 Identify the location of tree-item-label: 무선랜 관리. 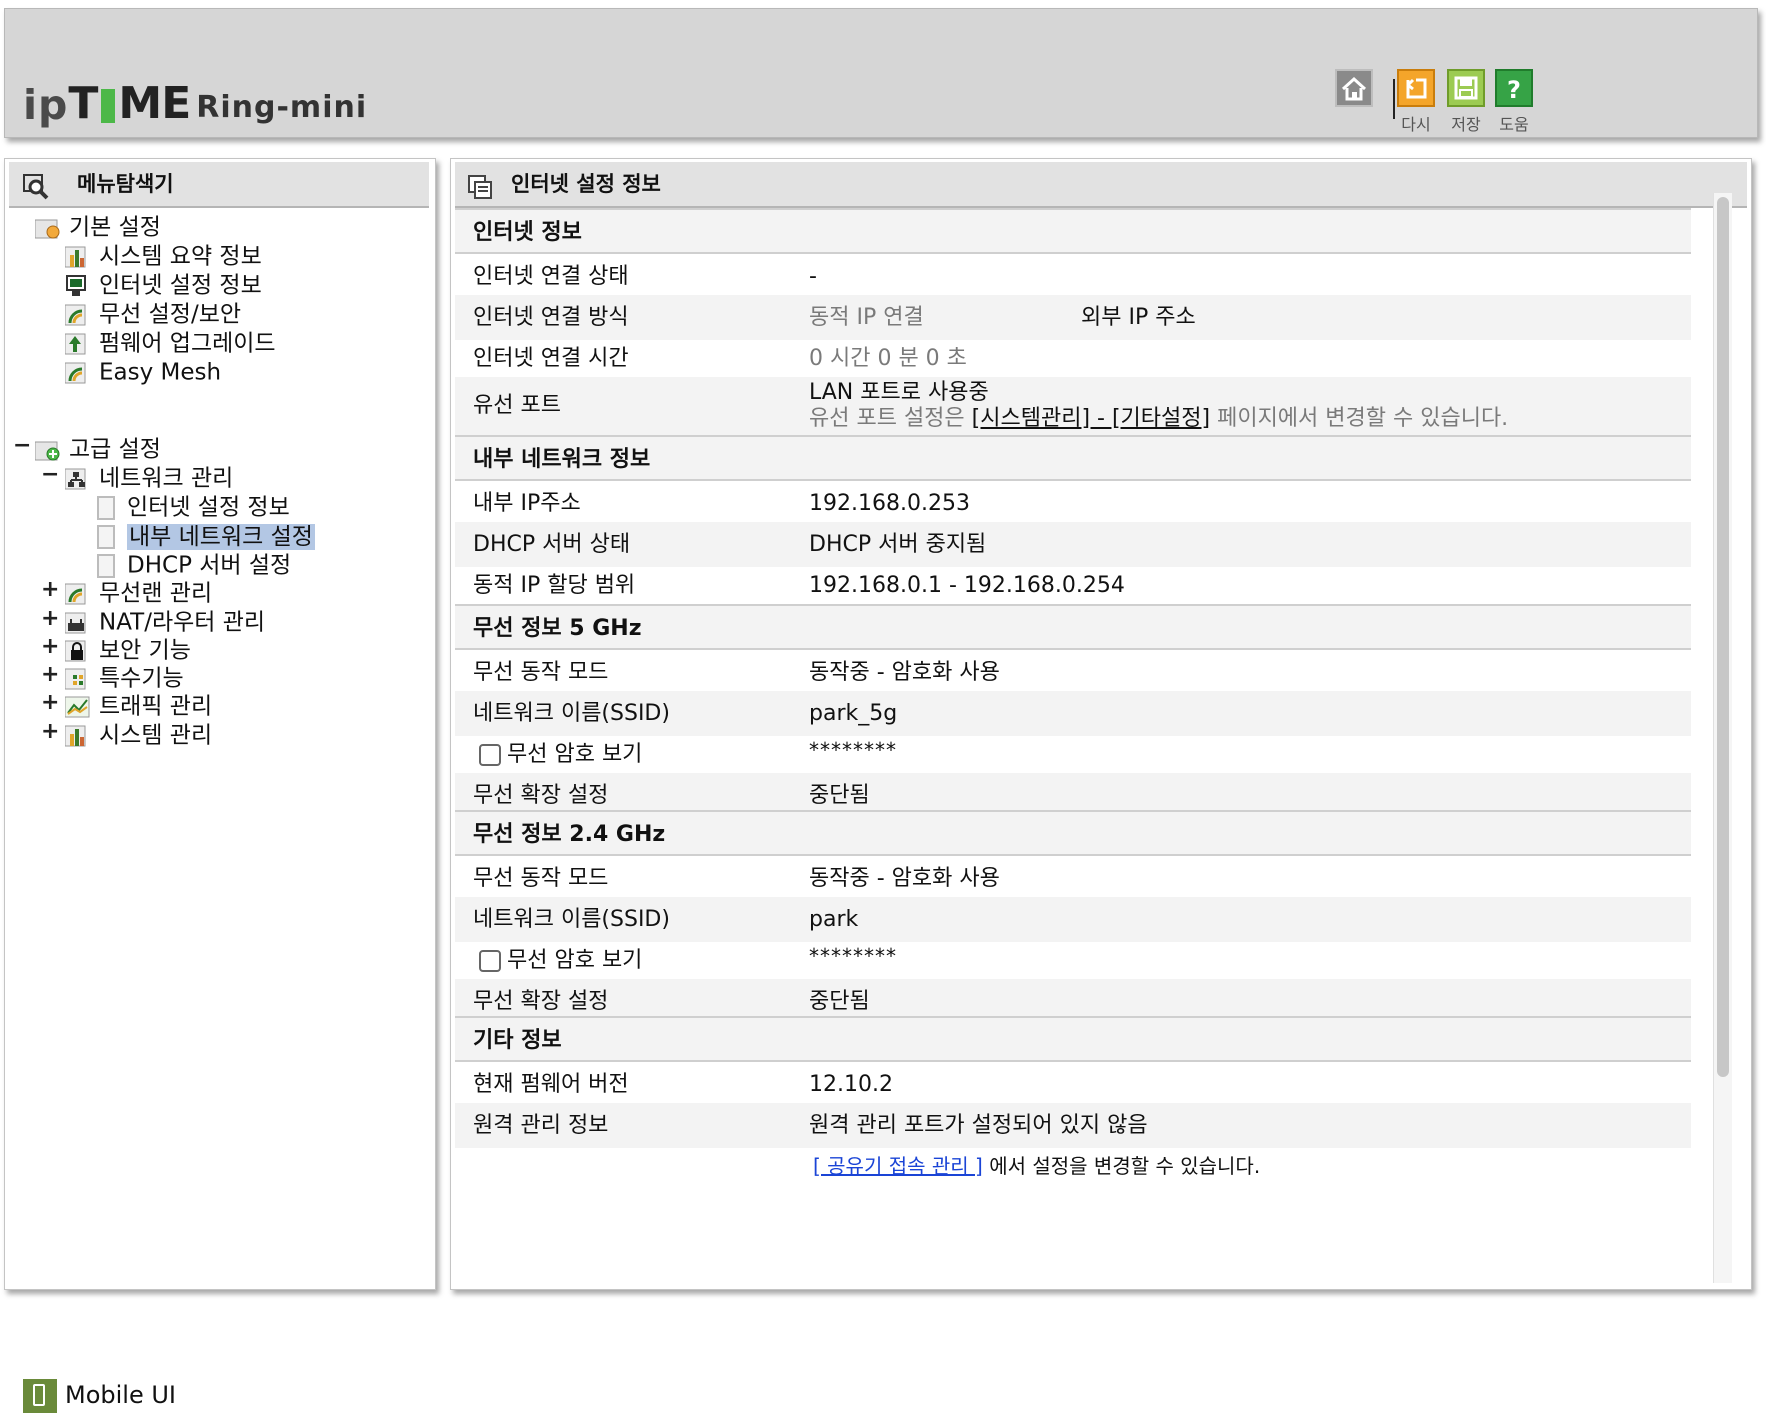
(156, 593).